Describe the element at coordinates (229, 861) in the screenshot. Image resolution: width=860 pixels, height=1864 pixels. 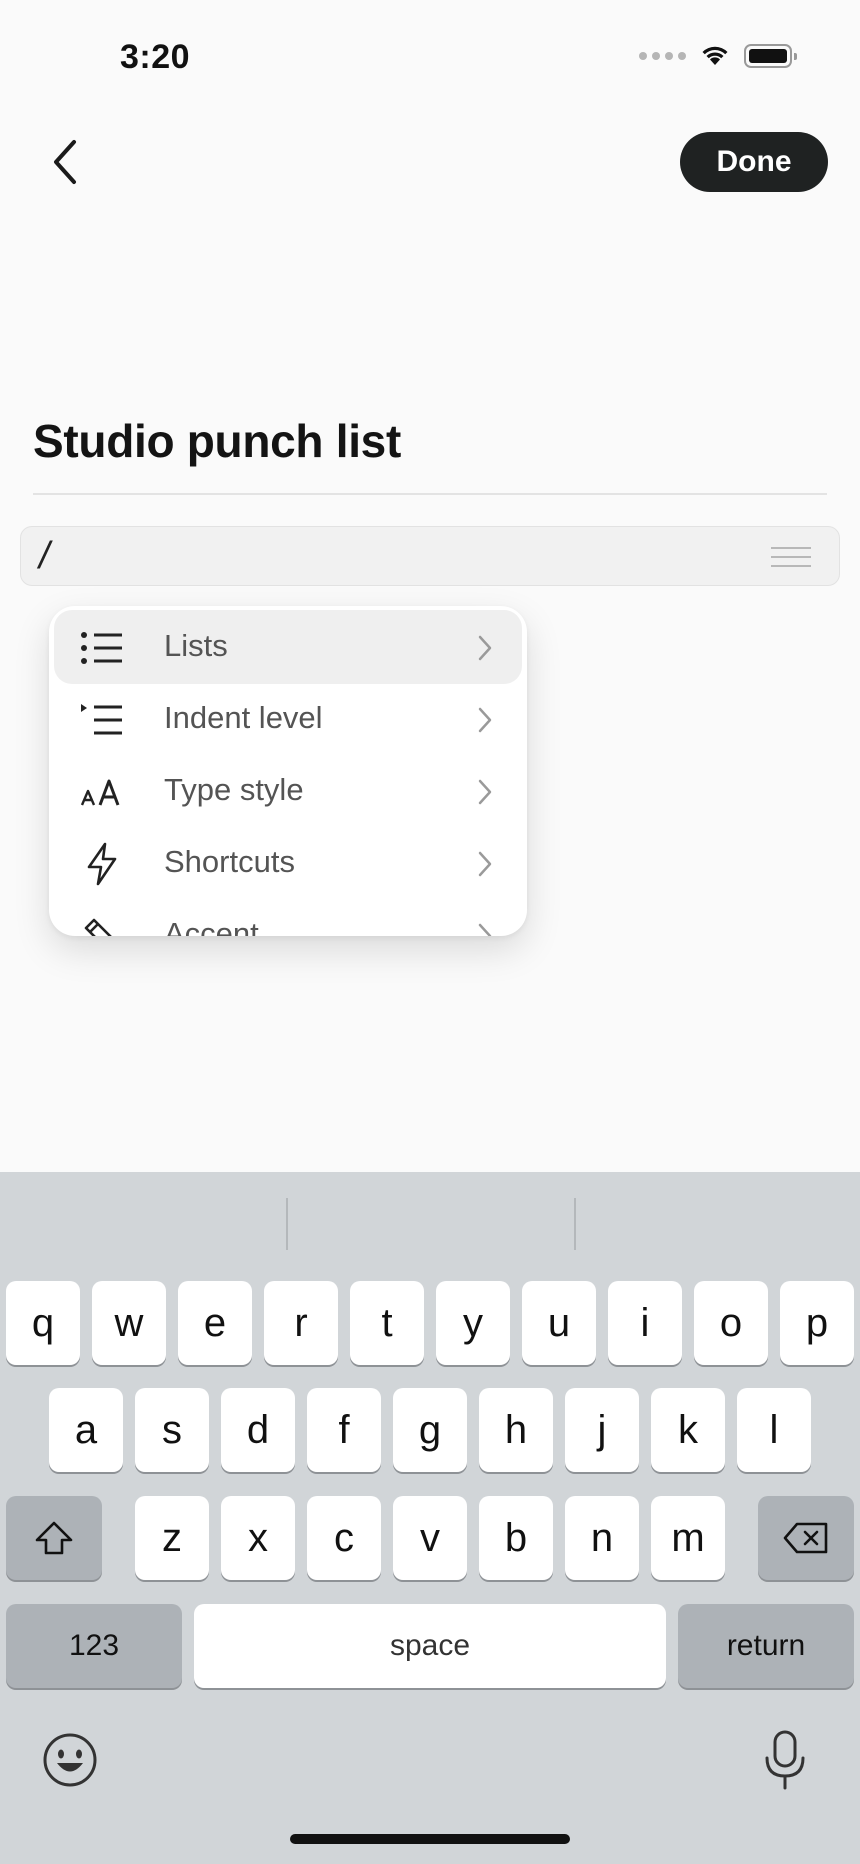
I see `menu-item-label: Shortcuts` at that location.